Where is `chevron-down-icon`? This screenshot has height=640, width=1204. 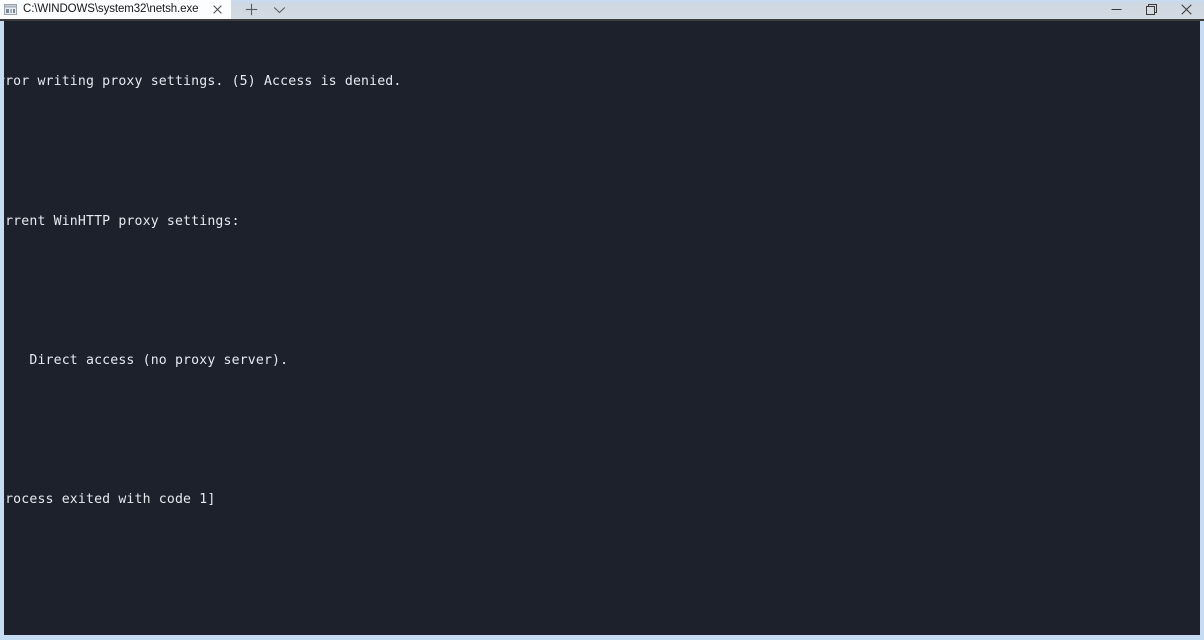
chevron-down-icon is located at coordinates (279, 9).